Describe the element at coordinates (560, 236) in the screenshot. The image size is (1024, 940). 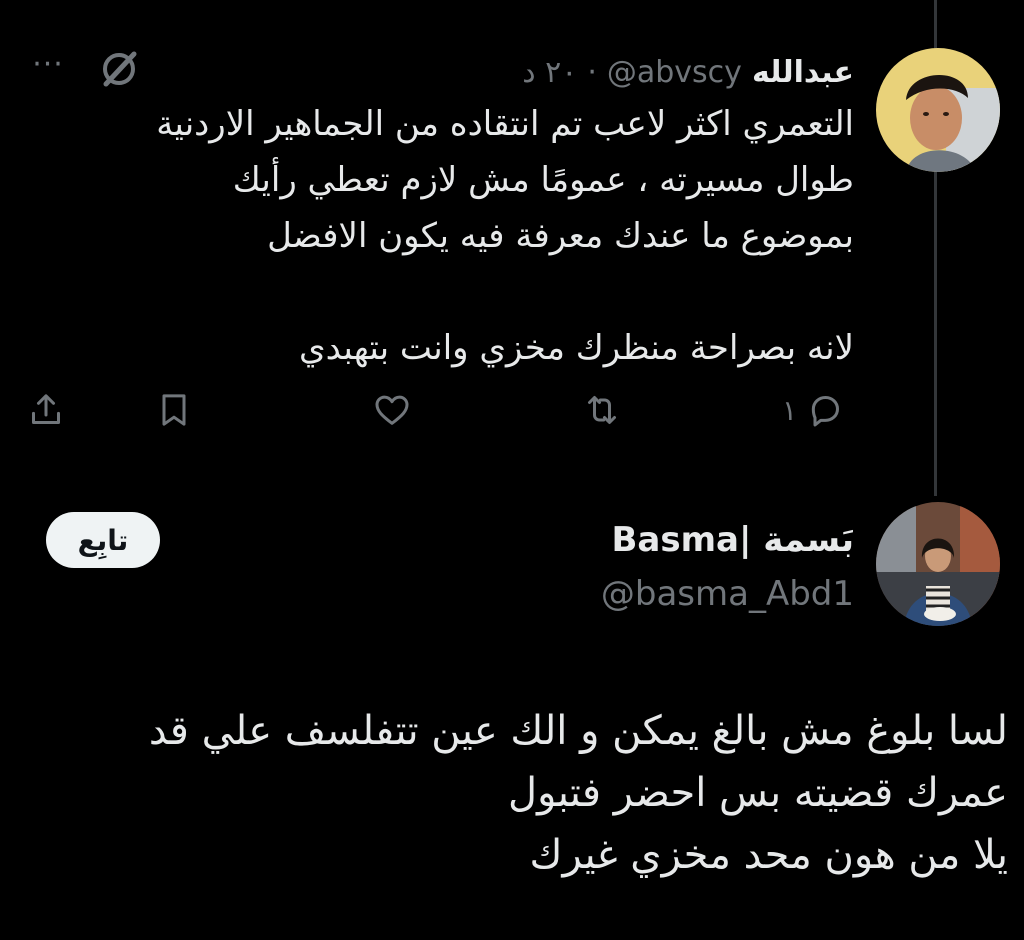
I see `tweet-text-line: بموضوع ما عندك معرفة فيه يكون الافضل` at that location.